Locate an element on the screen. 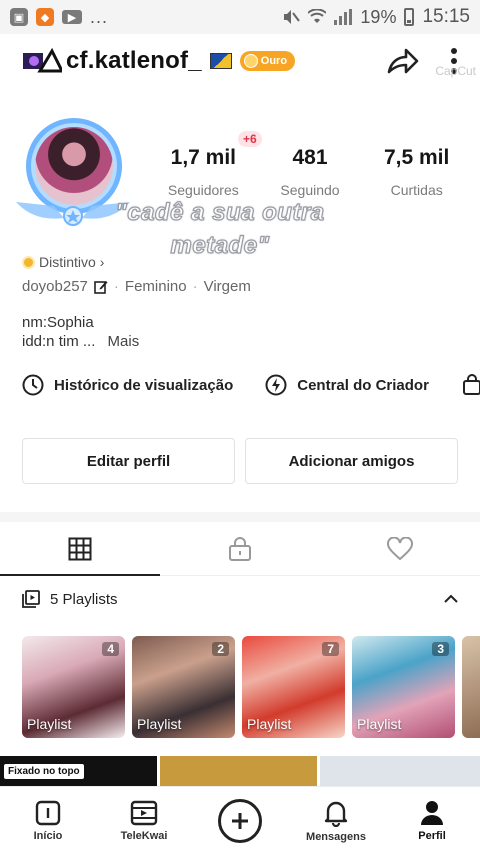 This screenshot has height=854, width=480. playlist-card: 4 Playlist is located at coordinates (73, 687).